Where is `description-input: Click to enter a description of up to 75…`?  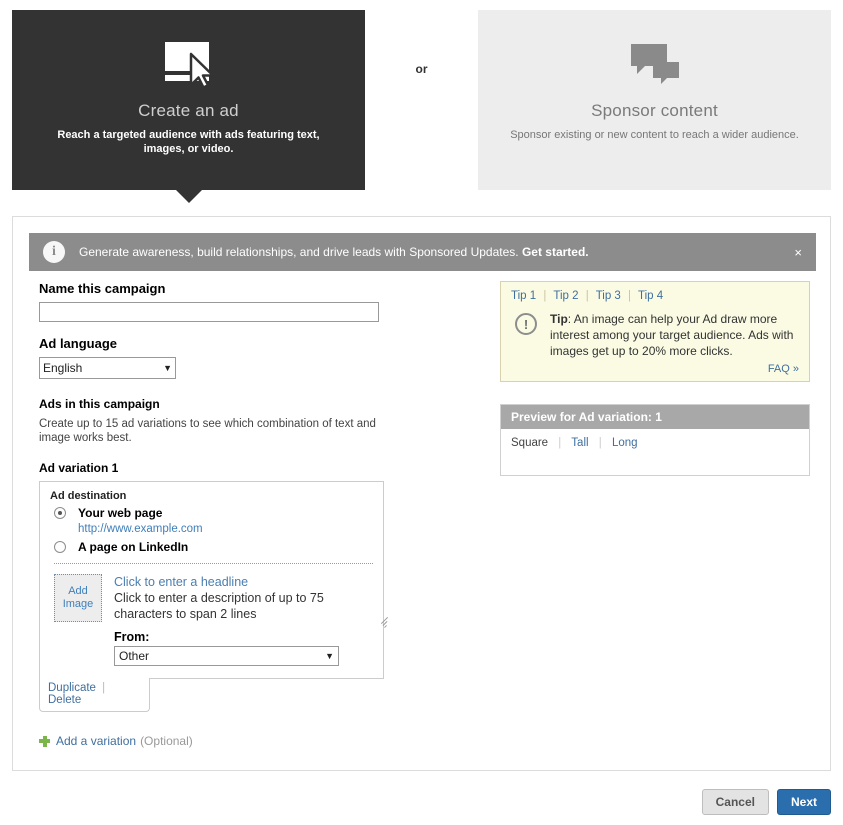
description-input: Click to enter a description of up to 75… is located at coordinates (231, 606).